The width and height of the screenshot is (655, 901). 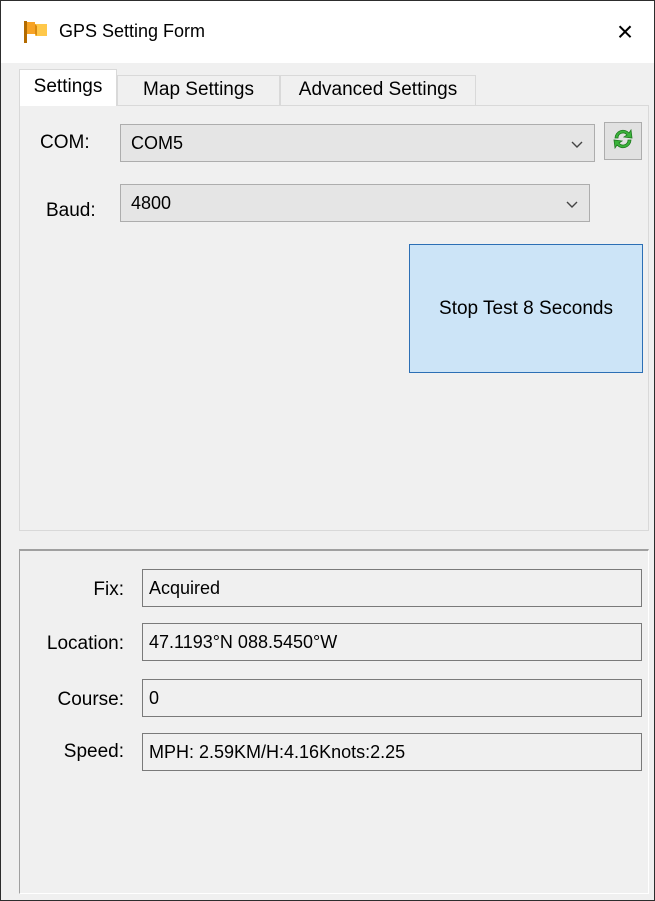 What do you see at coordinates (71, 210) in the screenshot?
I see `baud-label: Baud:` at bounding box center [71, 210].